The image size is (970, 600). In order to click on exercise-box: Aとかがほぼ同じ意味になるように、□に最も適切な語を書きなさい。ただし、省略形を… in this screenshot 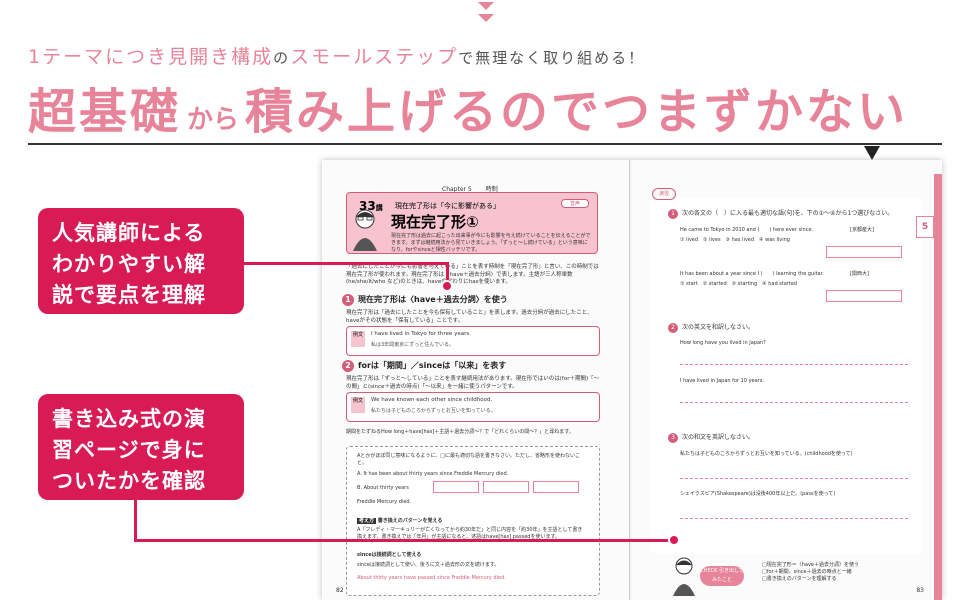, I will do `click(473, 521)`.